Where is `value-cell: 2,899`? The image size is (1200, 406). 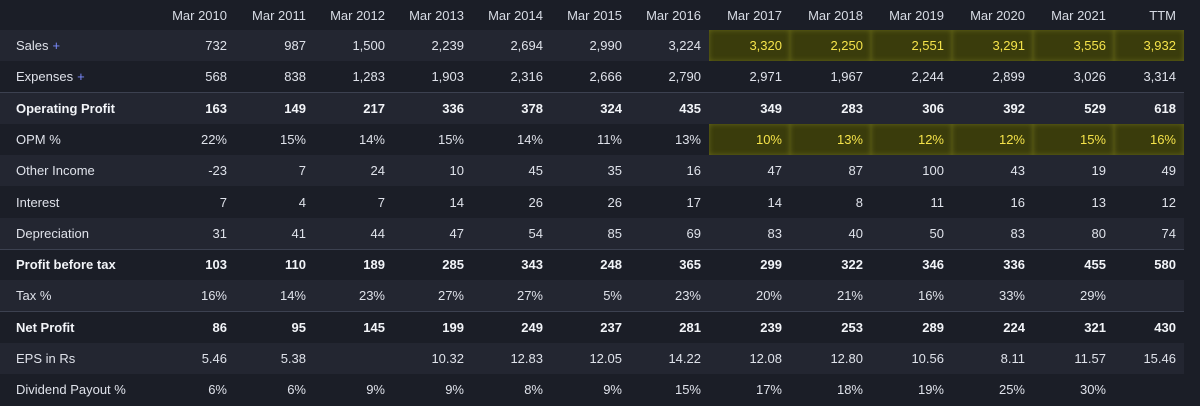 value-cell: 2,899 is located at coordinates (1008, 77).